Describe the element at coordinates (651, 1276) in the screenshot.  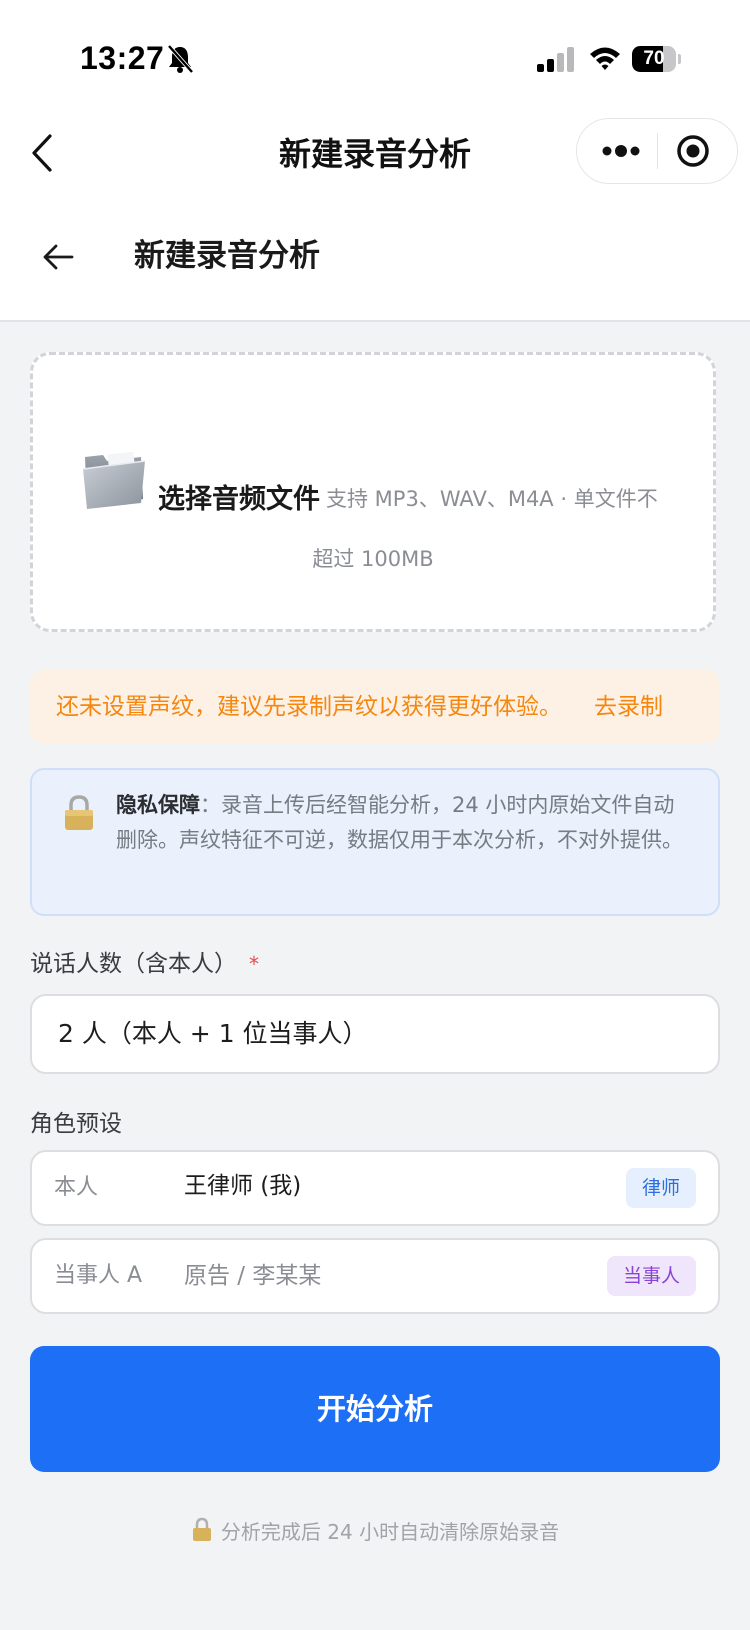
I see `client-tag: 当事人` at that location.